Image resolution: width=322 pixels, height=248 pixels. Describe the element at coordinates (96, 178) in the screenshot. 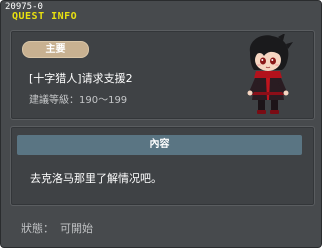

I see `quest-description: 去克洛马那里了解情况吧。` at that location.